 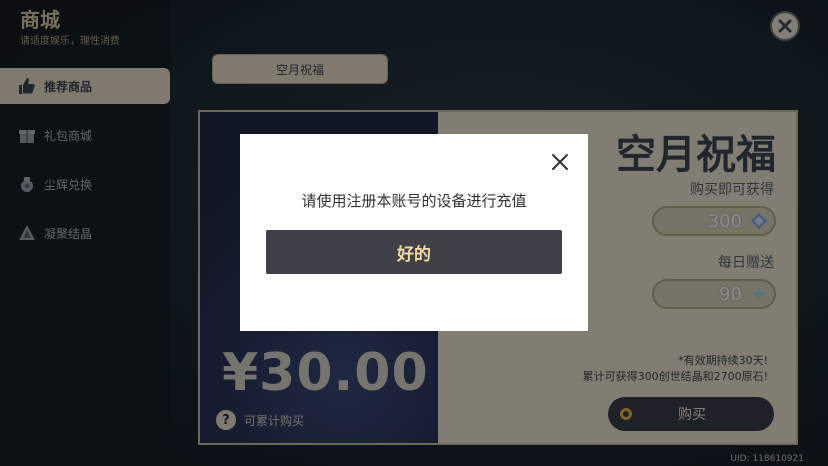 I want to click on ok-button: 好的, so click(x=414, y=252).